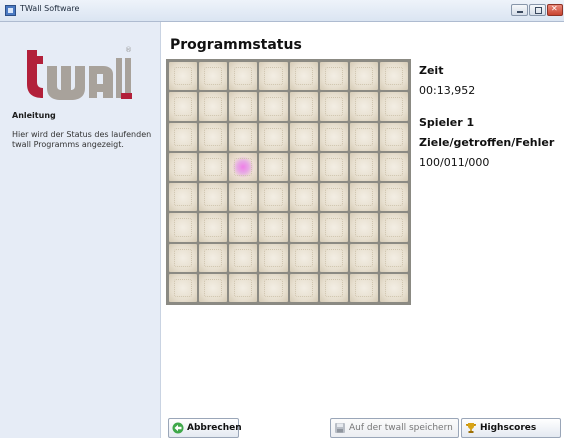 Image resolution: width=564 pixels, height=438 pixels. What do you see at coordinates (79, 73) in the screenshot?
I see `twall-logo: ®` at bounding box center [79, 73].